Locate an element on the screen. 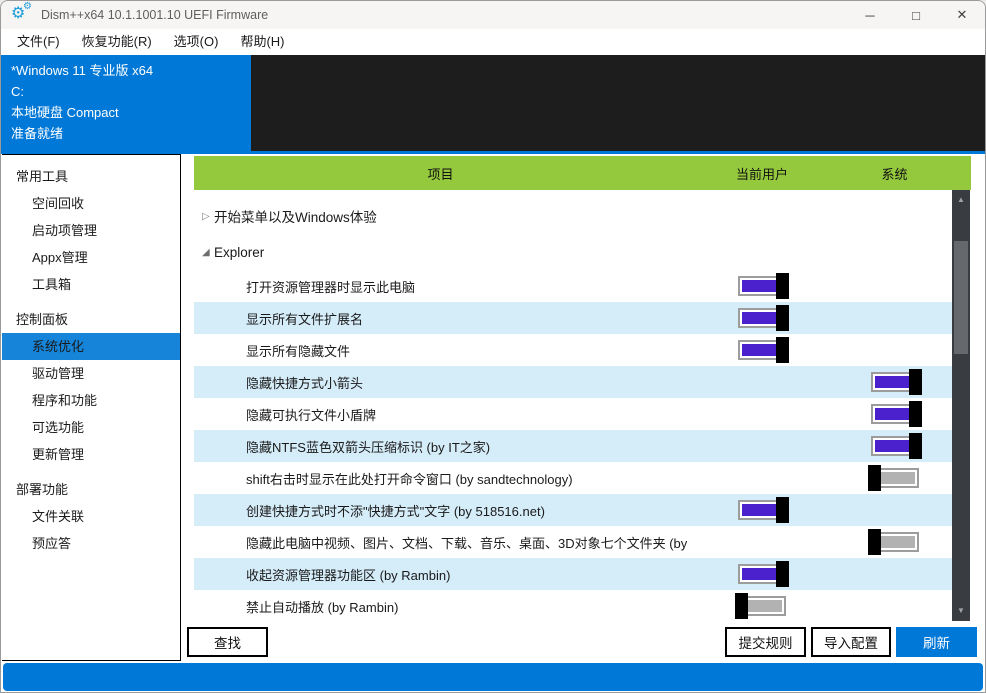 Image resolution: width=986 pixels, height=693 pixels. list-row: 禁止自动播放 (by Rambin) is located at coordinates (573, 605).